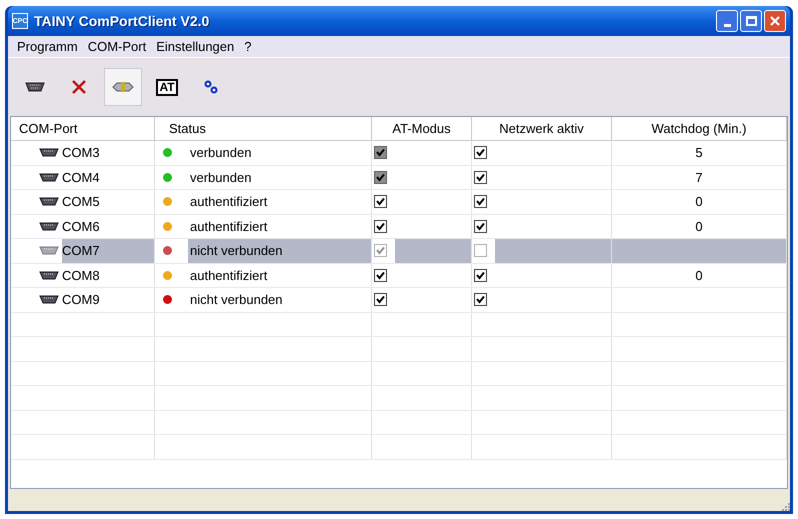 This screenshot has width=798, height=519. I want to click on minimize-button, so click(727, 21).